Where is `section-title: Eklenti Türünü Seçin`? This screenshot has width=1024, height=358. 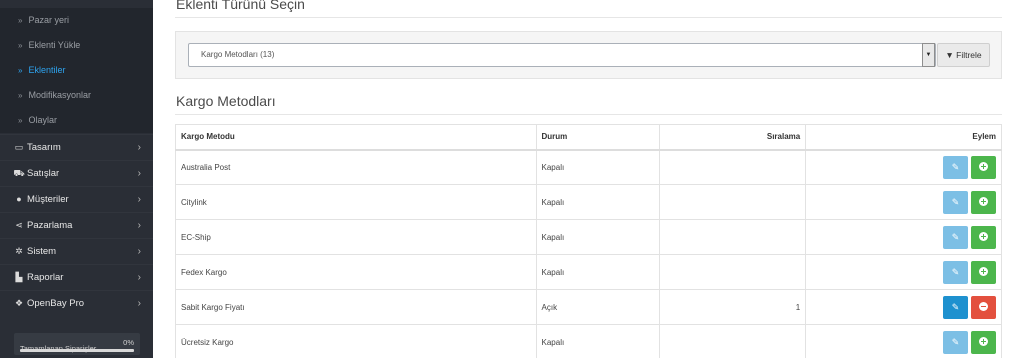
section-title: Eklenti Türünü Seçin is located at coordinates (240, 6).